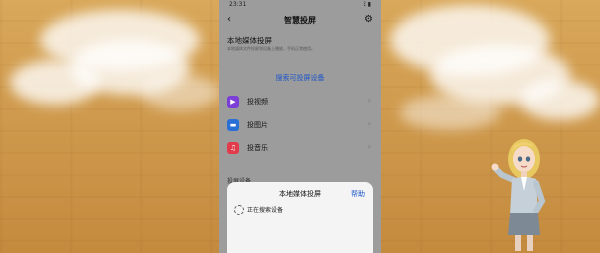 This screenshot has height=253, width=600. Describe the element at coordinates (249, 40) in the screenshot. I see `local-media-title: 本地媒体投屏` at that location.